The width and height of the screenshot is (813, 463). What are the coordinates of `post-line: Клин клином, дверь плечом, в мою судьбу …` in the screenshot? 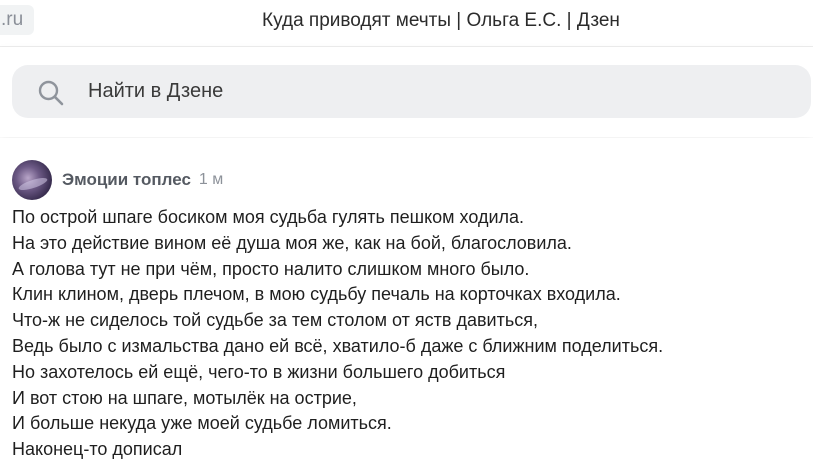 It's located at (316, 294).